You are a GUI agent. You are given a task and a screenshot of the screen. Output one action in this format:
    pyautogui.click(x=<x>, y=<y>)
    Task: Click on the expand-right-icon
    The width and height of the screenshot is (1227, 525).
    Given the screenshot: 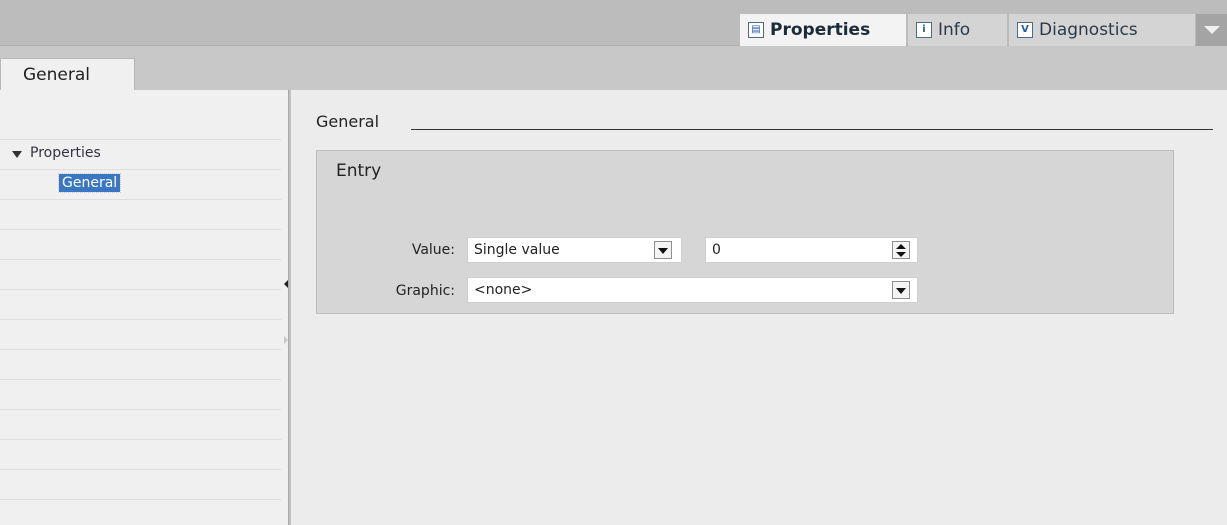 What is the action you would take?
    pyautogui.click(x=286, y=340)
    